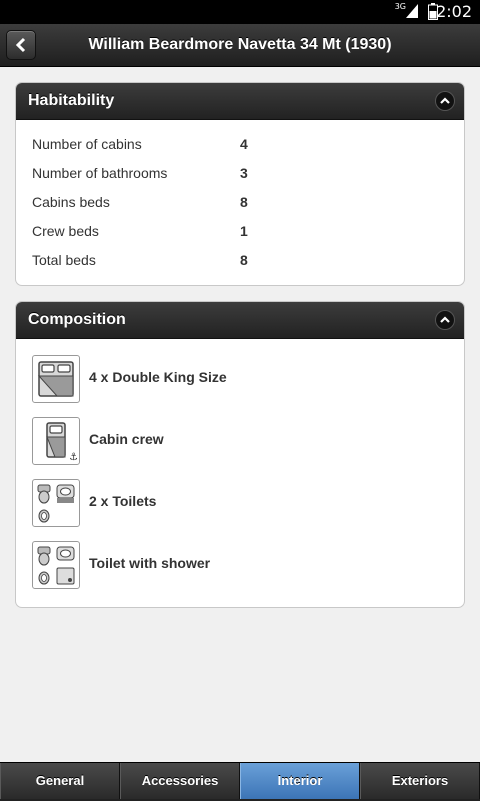 The height and width of the screenshot is (801, 480). I want to click on signal-icon, so click(412, 11).